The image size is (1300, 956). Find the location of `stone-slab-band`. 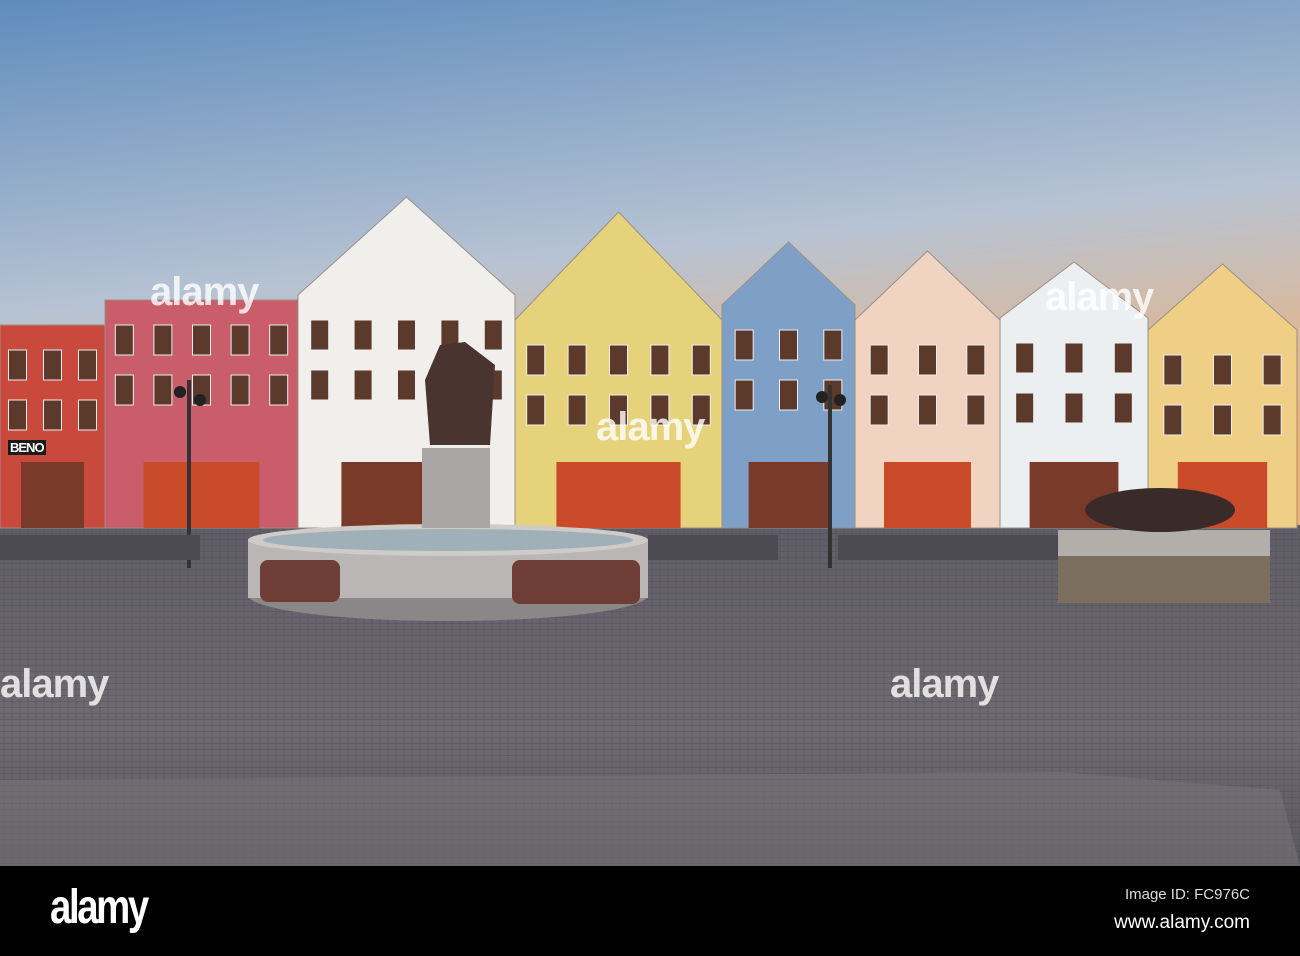

stone-slab-band is located at coordinates (650, 819).